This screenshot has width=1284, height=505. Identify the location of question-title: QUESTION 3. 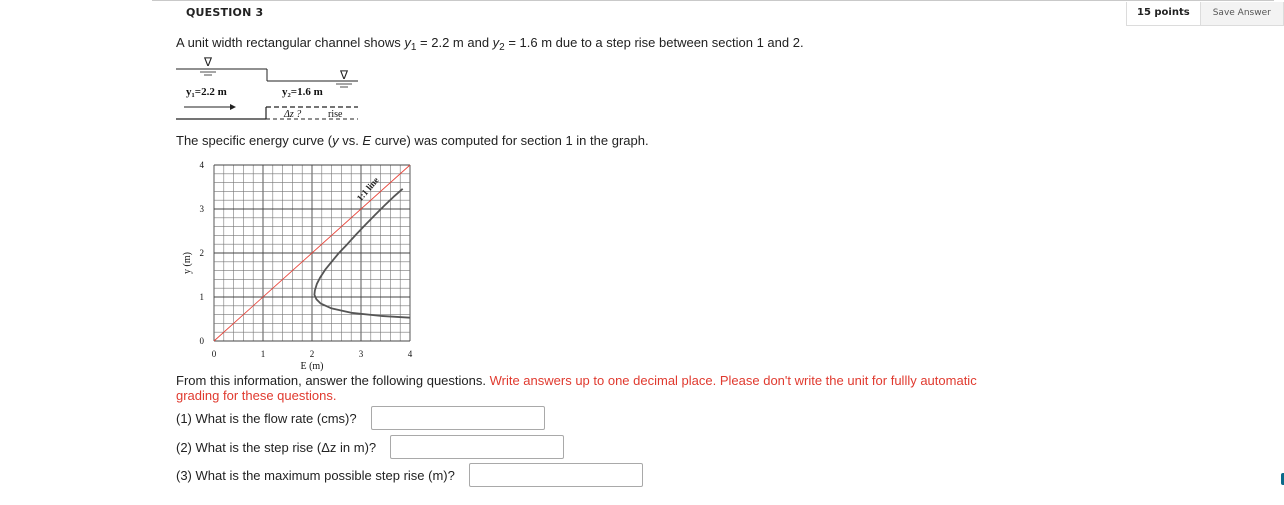
(225, 12).